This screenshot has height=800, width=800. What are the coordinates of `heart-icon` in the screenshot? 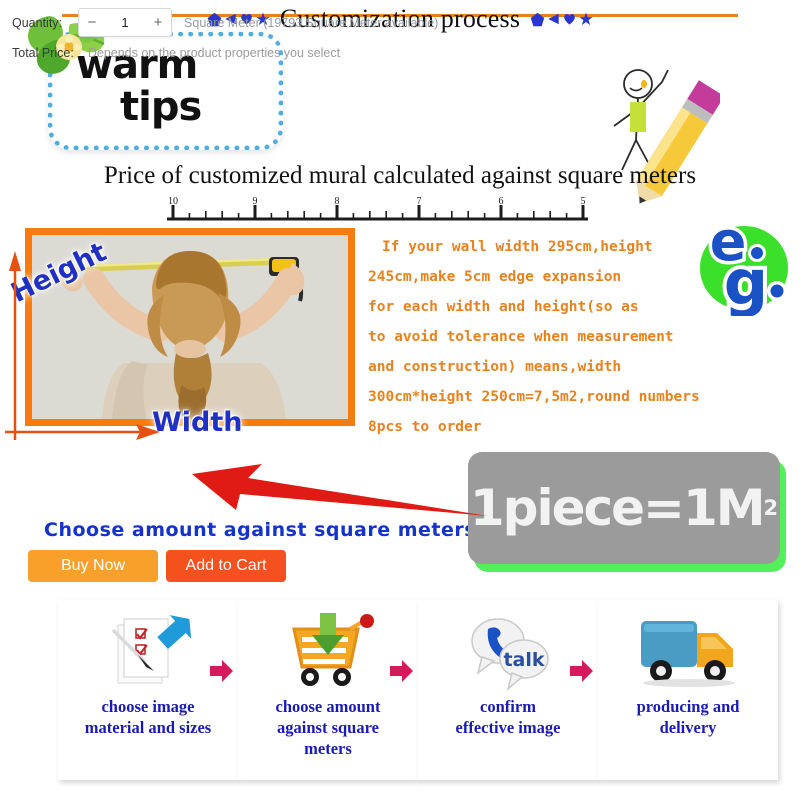 It's located at (569, 19).